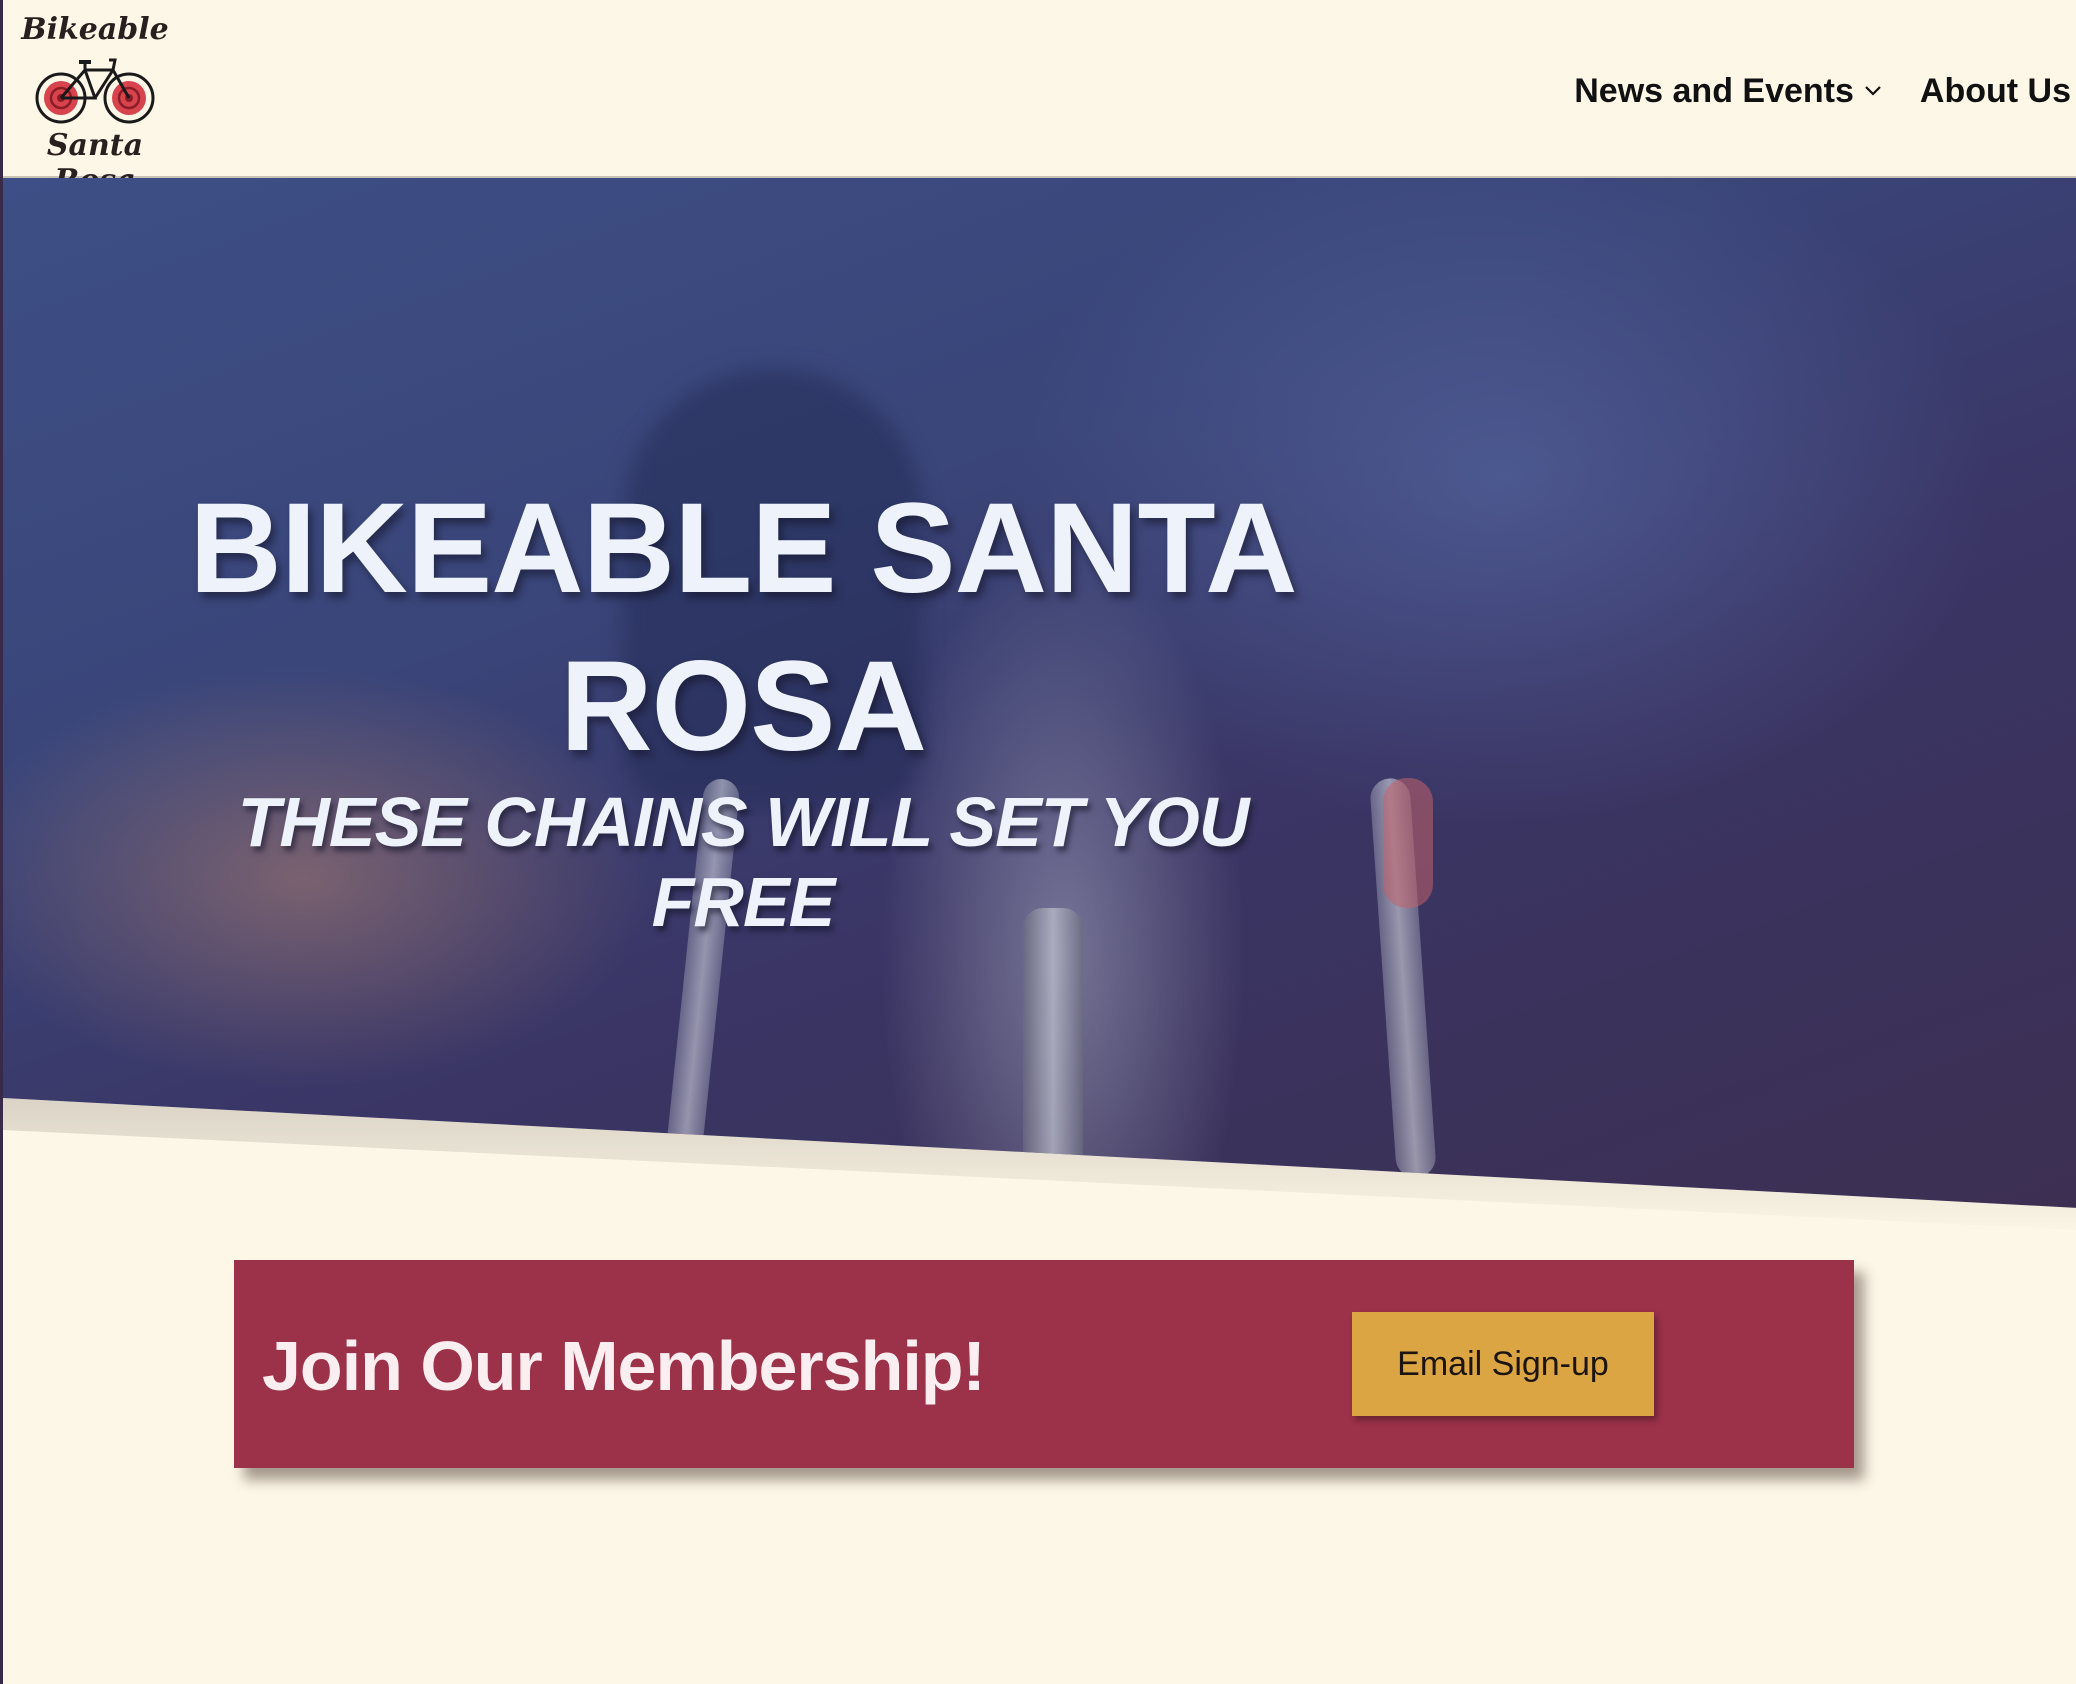  I want to click on main-nav: News and Events About Us, so click(1825, 91).